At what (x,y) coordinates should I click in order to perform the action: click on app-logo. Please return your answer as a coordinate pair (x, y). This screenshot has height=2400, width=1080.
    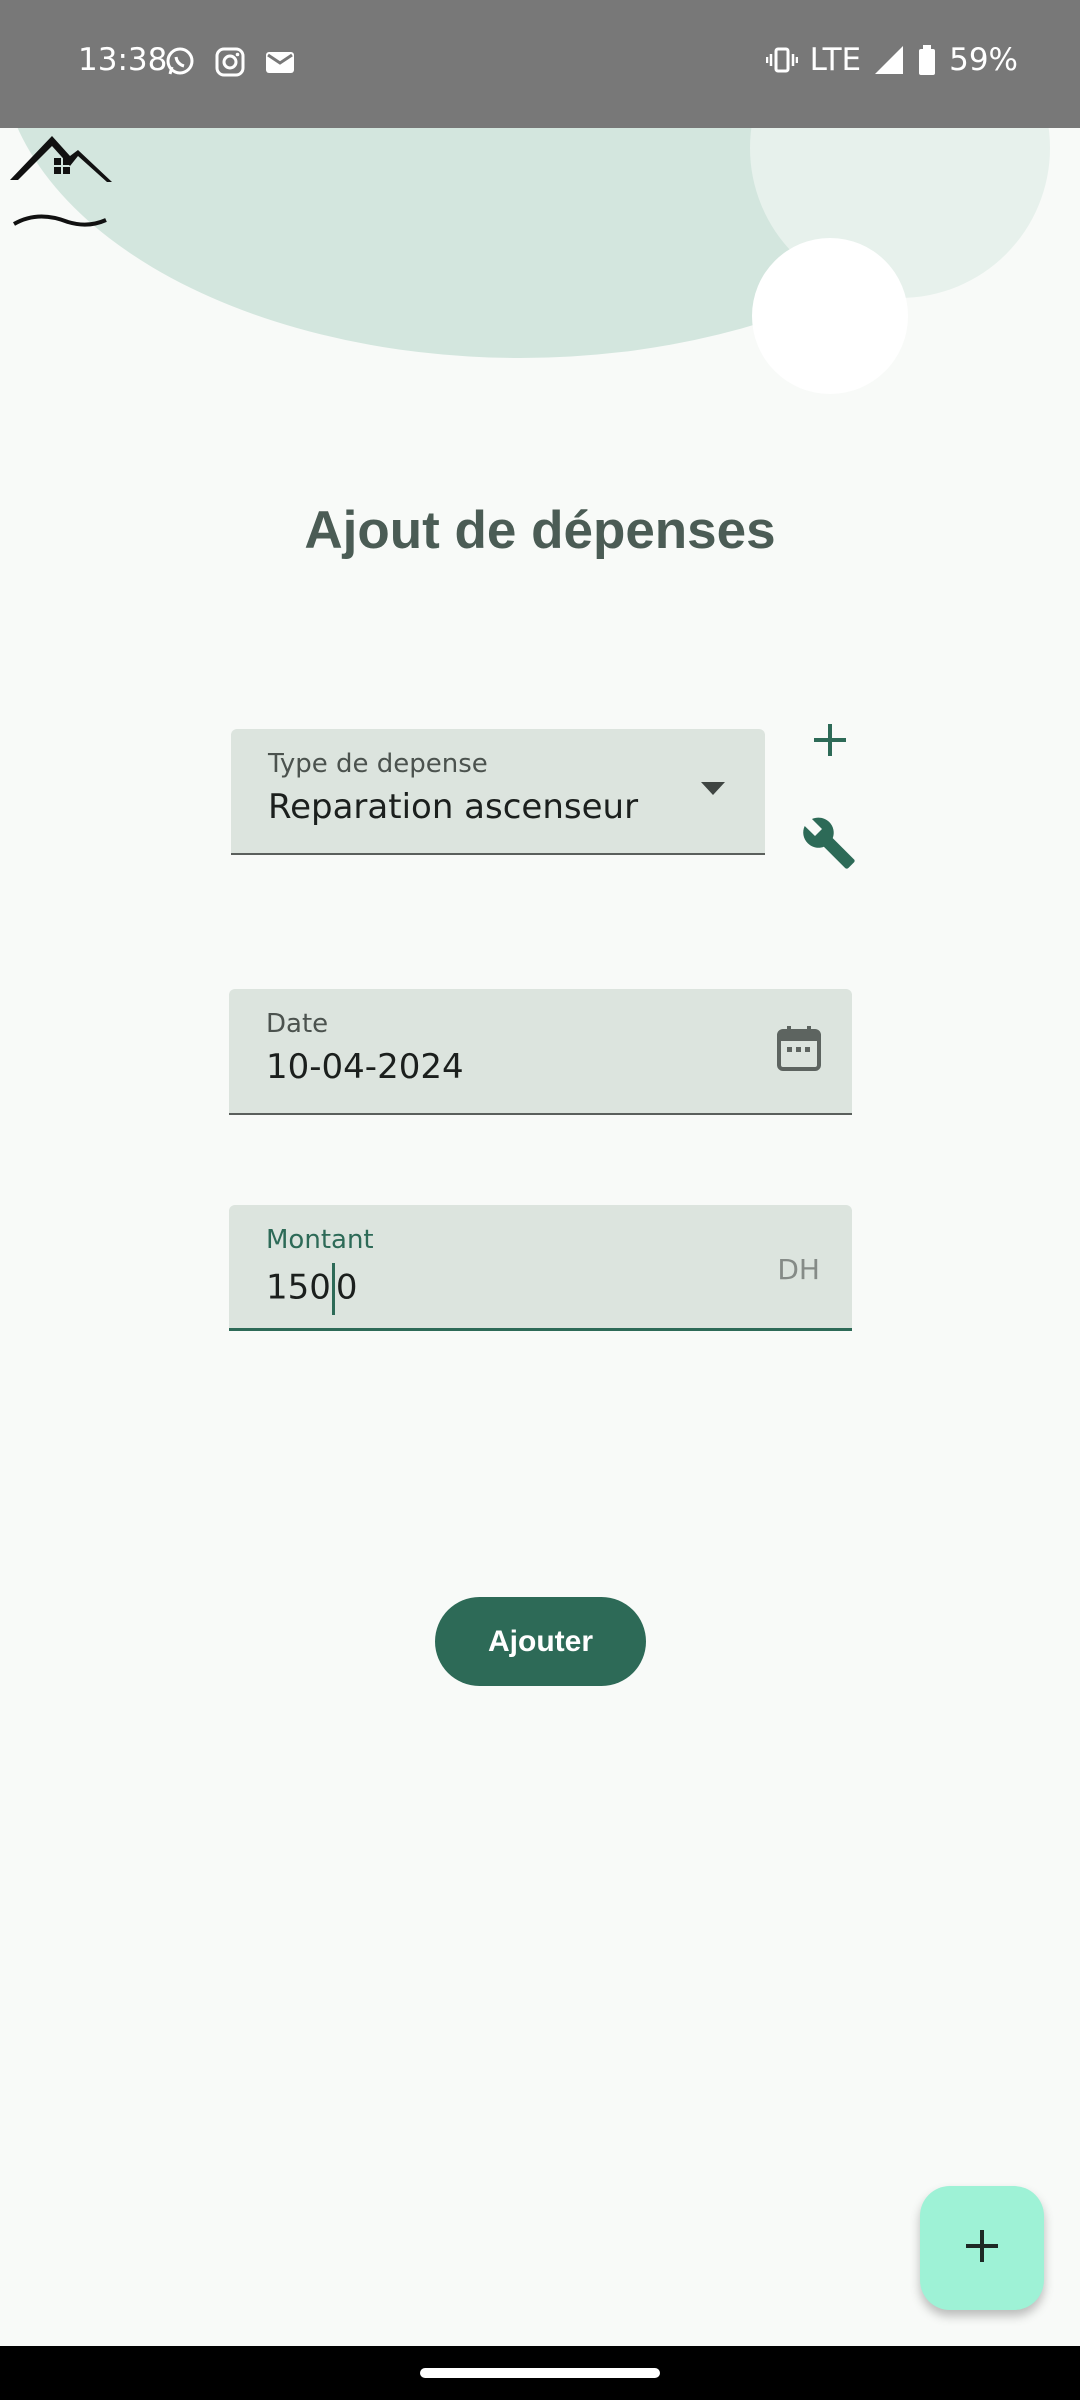
    Looking at the image, I should click on (60, 184).